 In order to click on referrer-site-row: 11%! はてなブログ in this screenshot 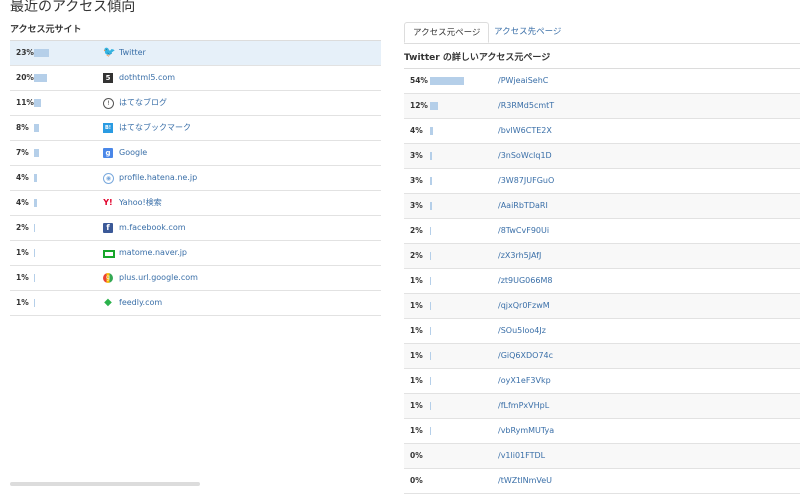, I will do `click(195, 103)`.